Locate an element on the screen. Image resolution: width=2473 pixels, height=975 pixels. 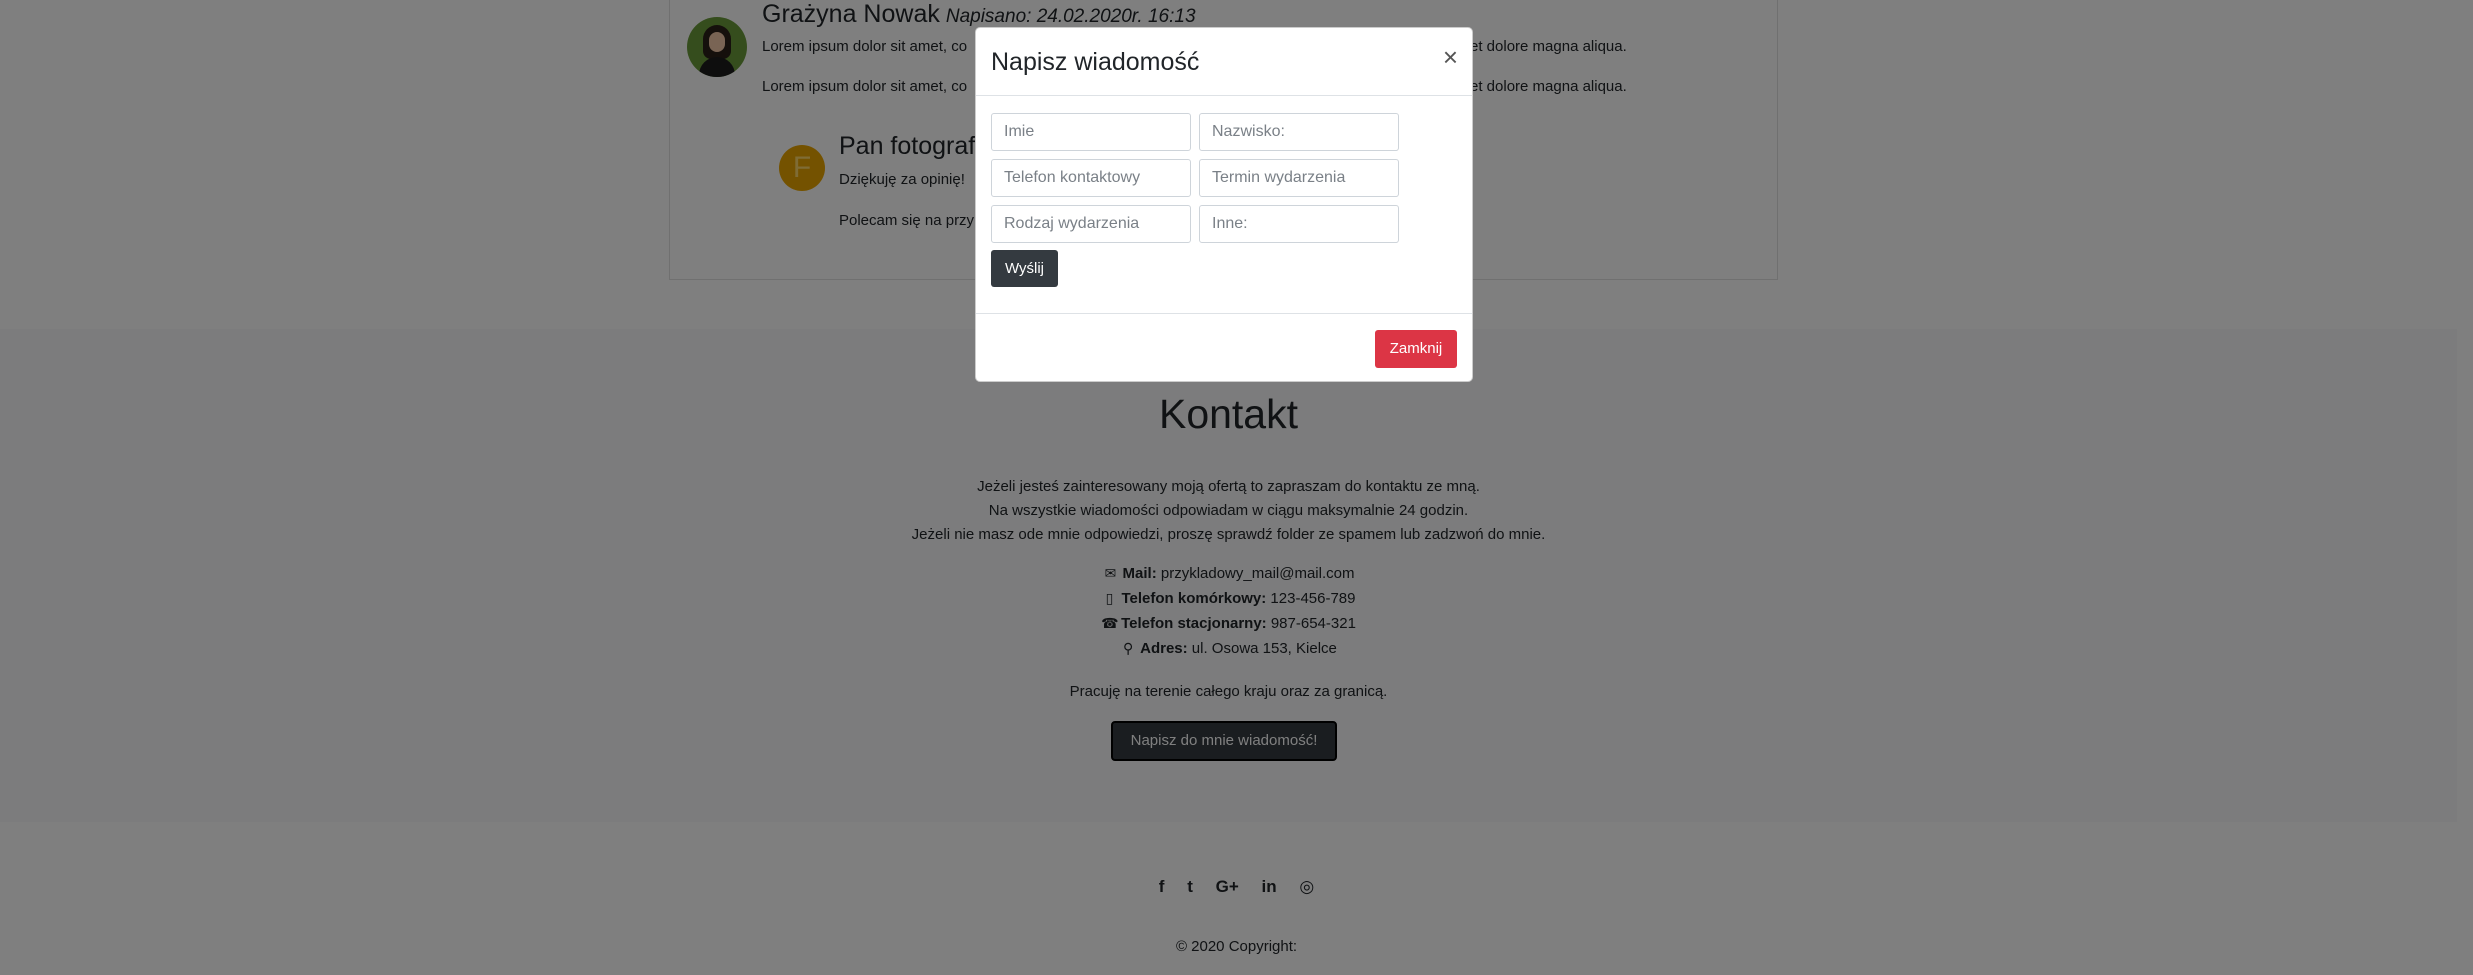
close-button: Zamknij is located at coordinates (1416, 349).